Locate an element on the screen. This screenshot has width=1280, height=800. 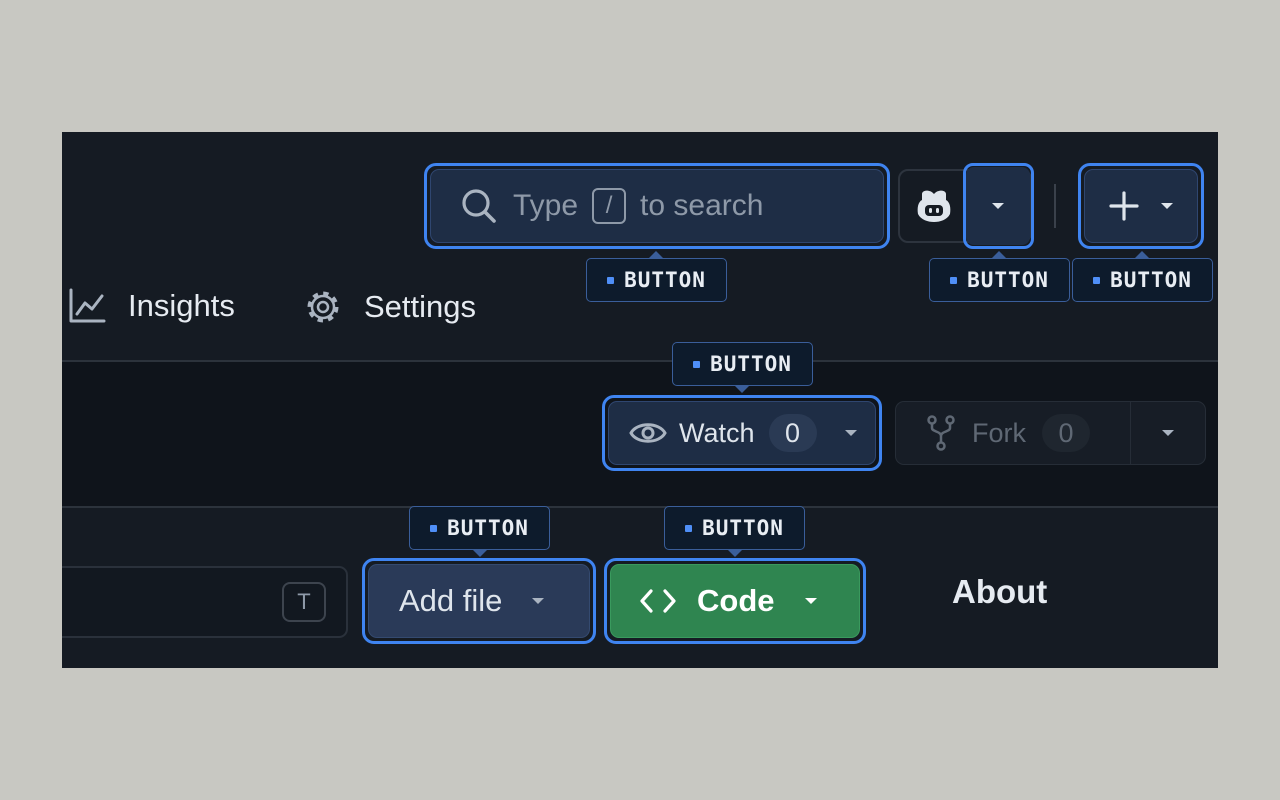
search-placeholder-type: Type is located at coordinates (546, 205).